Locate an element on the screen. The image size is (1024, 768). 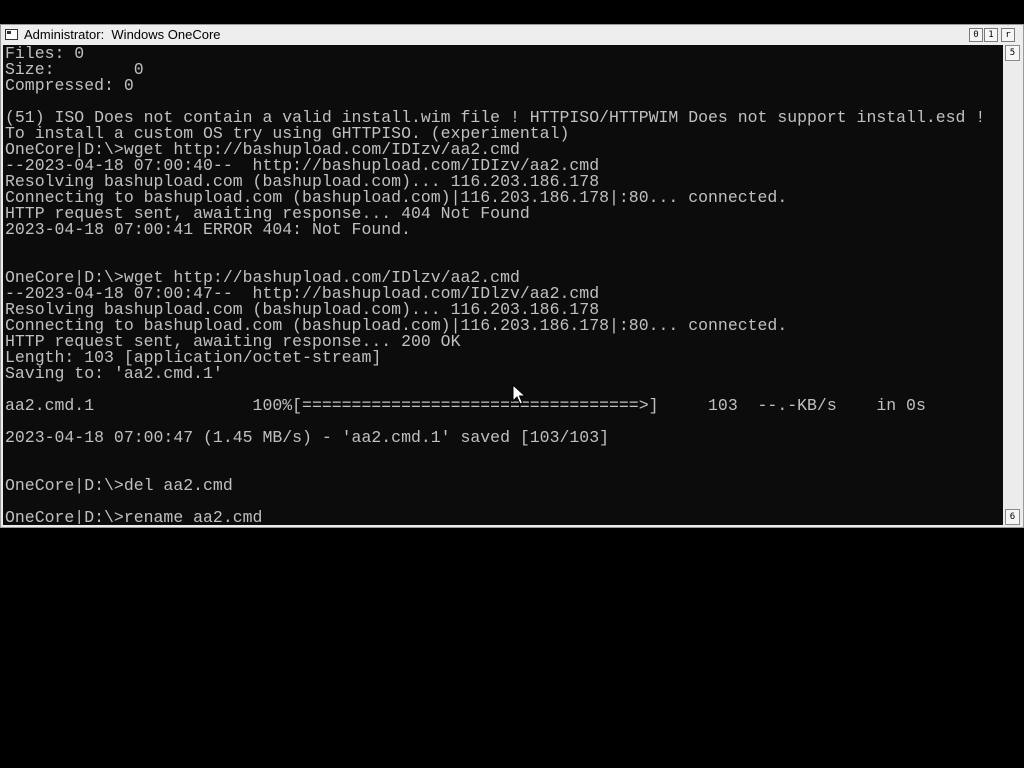
console-line: OneCore|D:\>del aa2.cmd is located at coordinates (119, 485).